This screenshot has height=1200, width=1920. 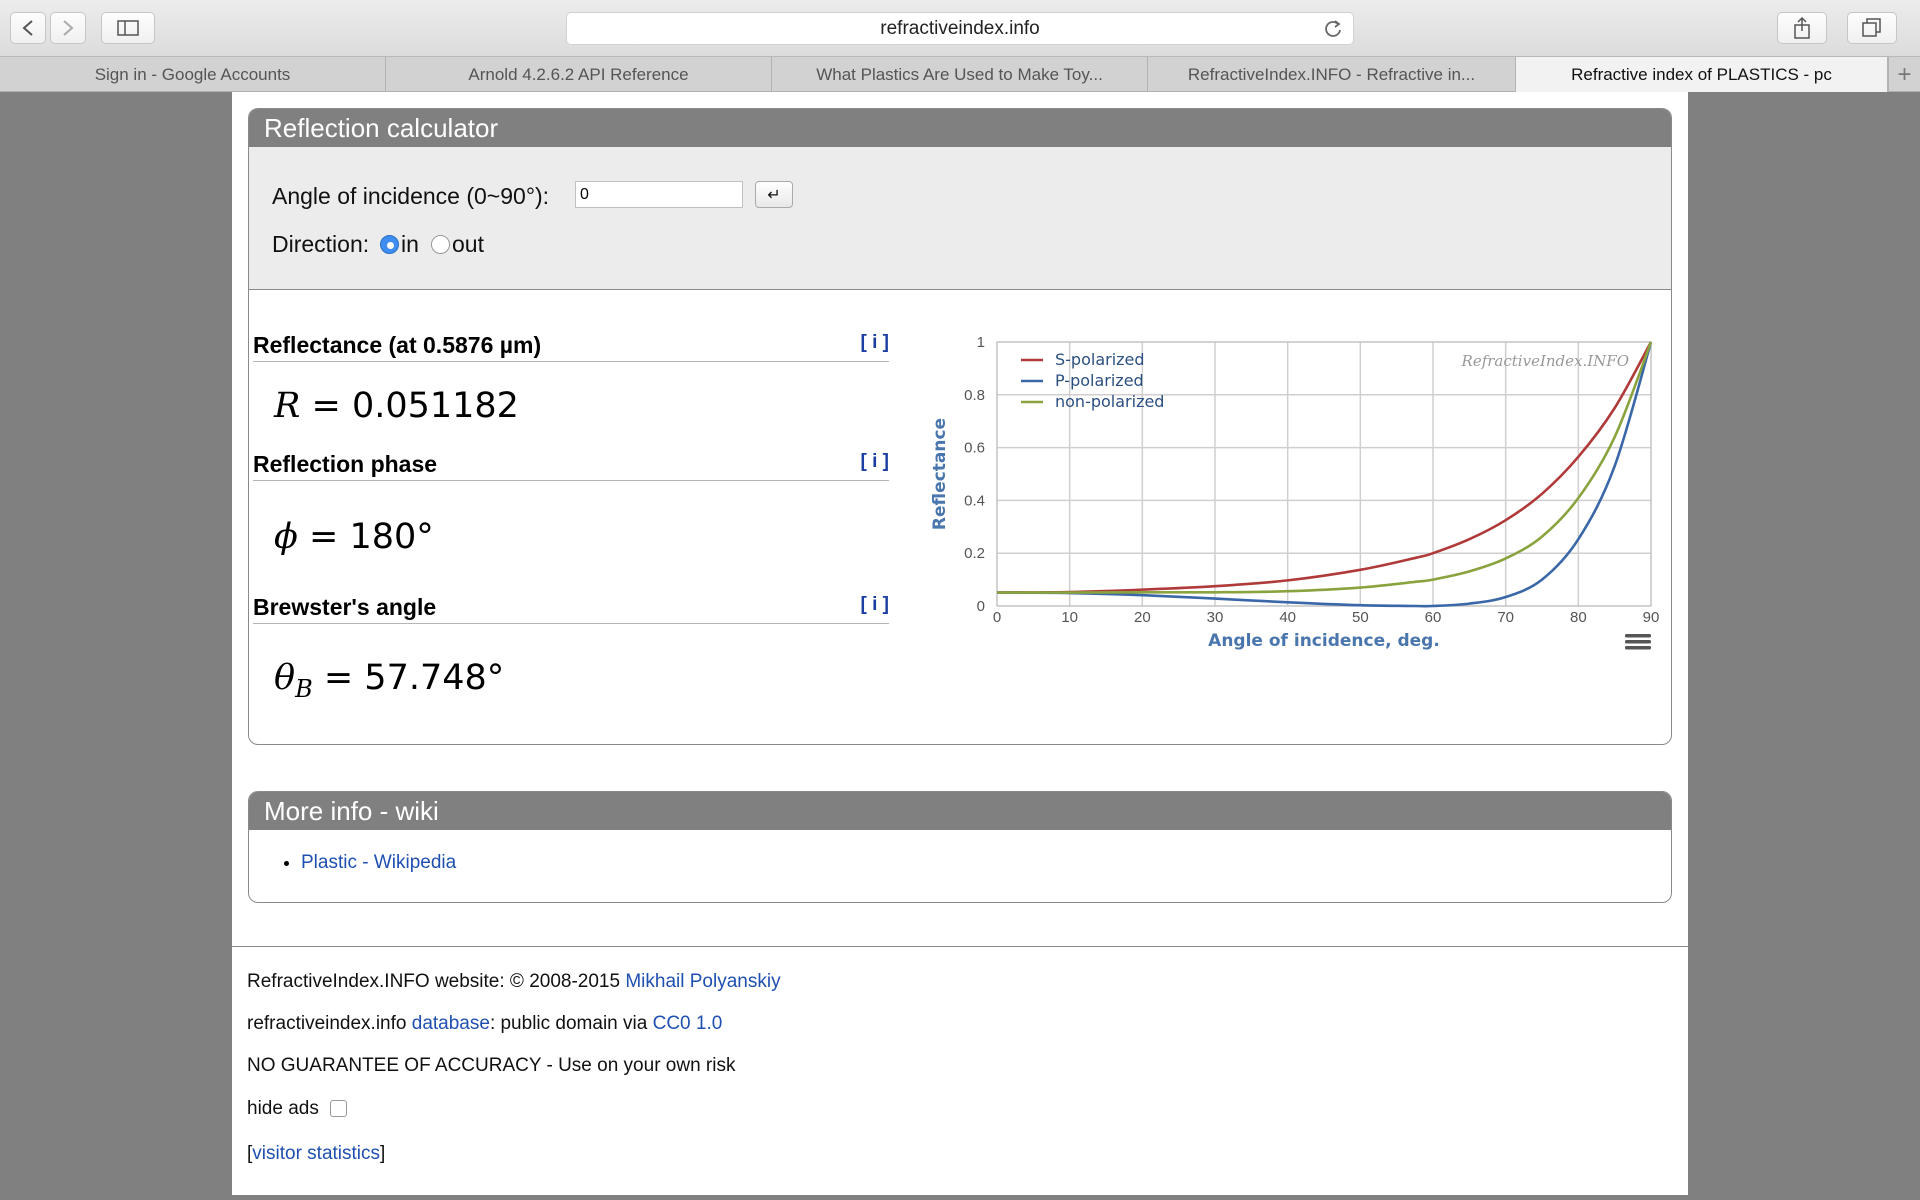 I want to click on browser-toolbar: refractiveindex.info, so click(x=960, y=28).